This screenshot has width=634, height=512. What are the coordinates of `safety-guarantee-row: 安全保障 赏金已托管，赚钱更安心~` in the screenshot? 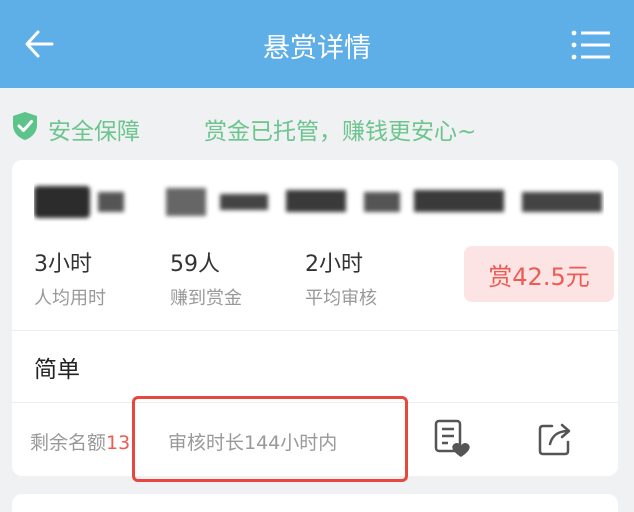 It's located at (317, 125).